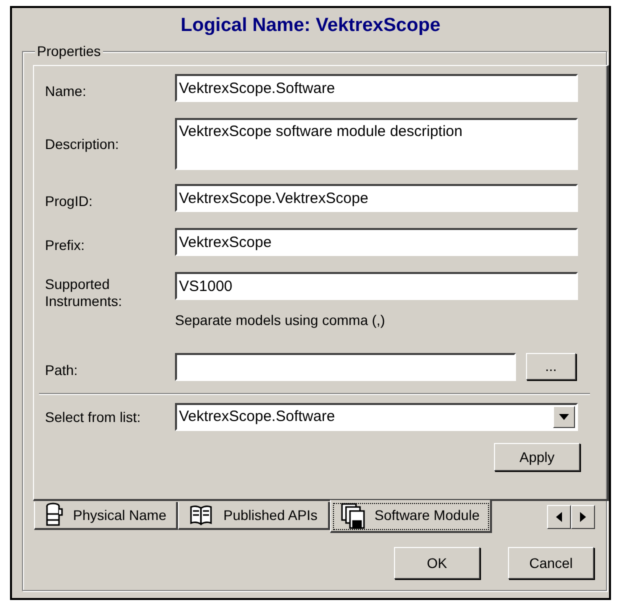  I want to click on ok-button: OK, so click(437, 563).